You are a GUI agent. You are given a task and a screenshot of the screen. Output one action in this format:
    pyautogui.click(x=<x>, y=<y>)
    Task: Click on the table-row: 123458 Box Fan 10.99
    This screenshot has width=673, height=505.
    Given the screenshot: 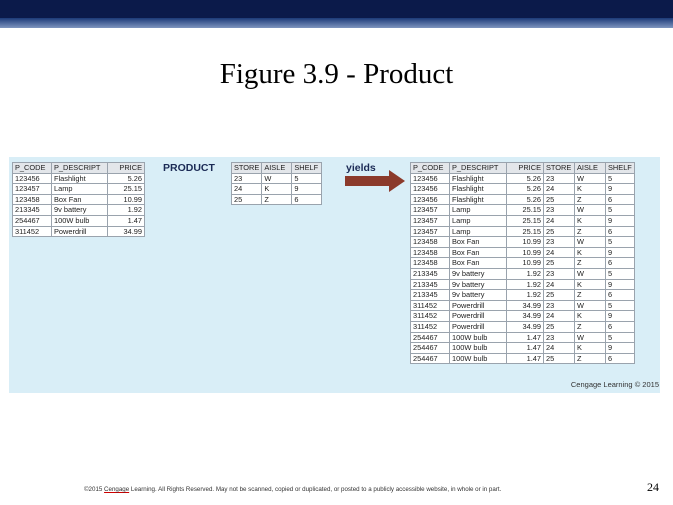 What is the action you would take?
    pyautogui.click(x=78, y=199)
    